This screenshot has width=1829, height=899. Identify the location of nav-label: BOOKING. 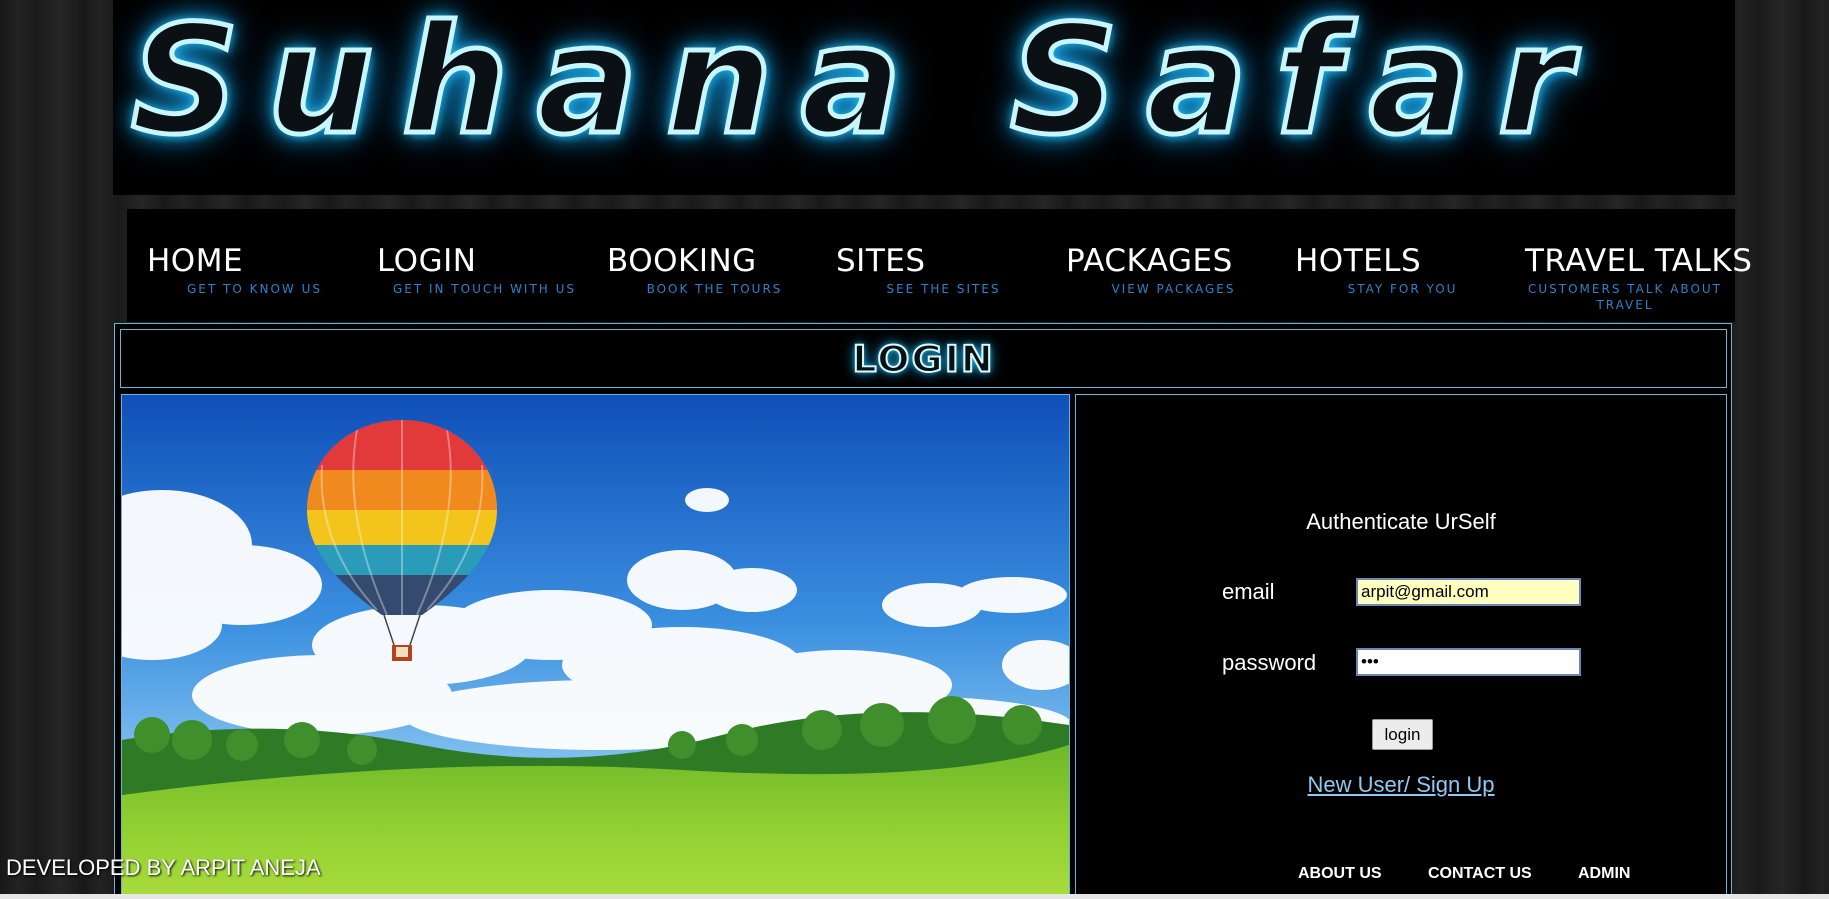
(682, 261).